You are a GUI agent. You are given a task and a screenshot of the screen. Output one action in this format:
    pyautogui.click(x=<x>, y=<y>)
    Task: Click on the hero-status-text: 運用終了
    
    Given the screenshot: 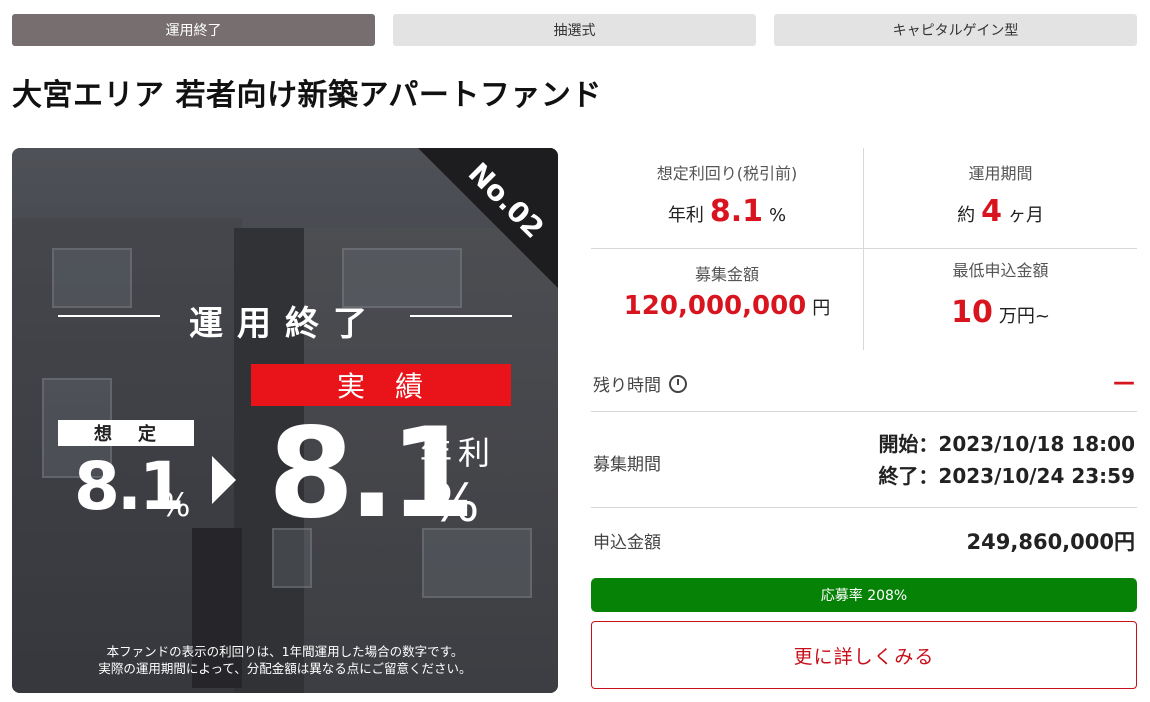 What is the action you would take?
    pyautogui.click(x=285, y=324)
    